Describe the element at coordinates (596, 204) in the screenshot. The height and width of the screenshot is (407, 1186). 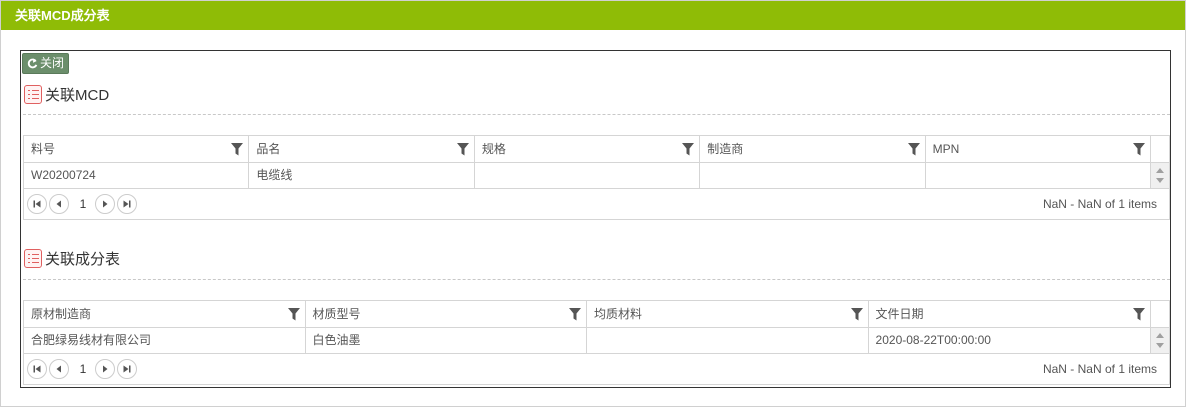
I see `mcd-pager: 1 NaN - NaN of 1 items` at that location.